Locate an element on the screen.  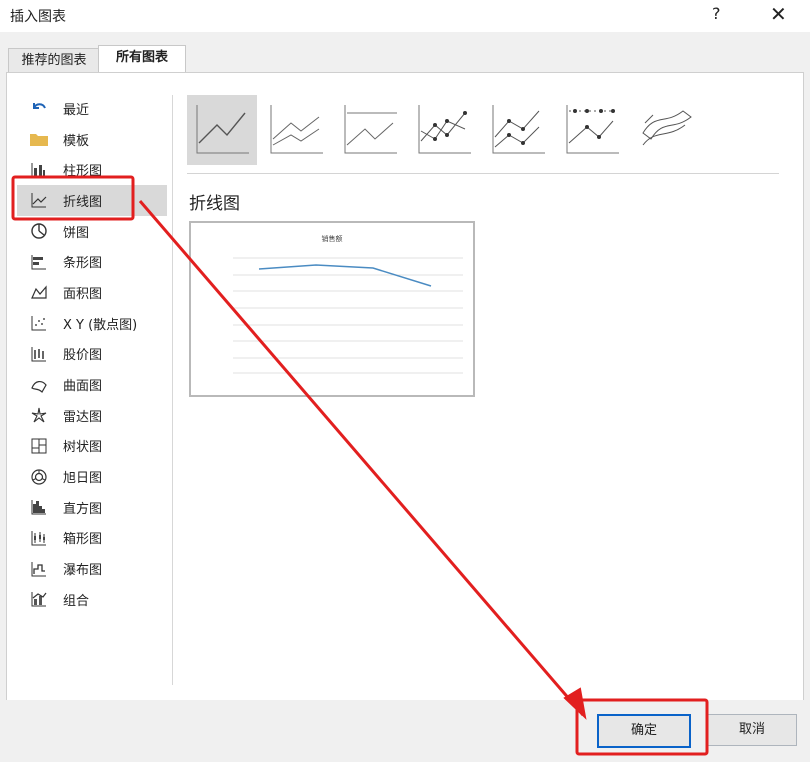
subtype-line is located at coordinates (222, 130).